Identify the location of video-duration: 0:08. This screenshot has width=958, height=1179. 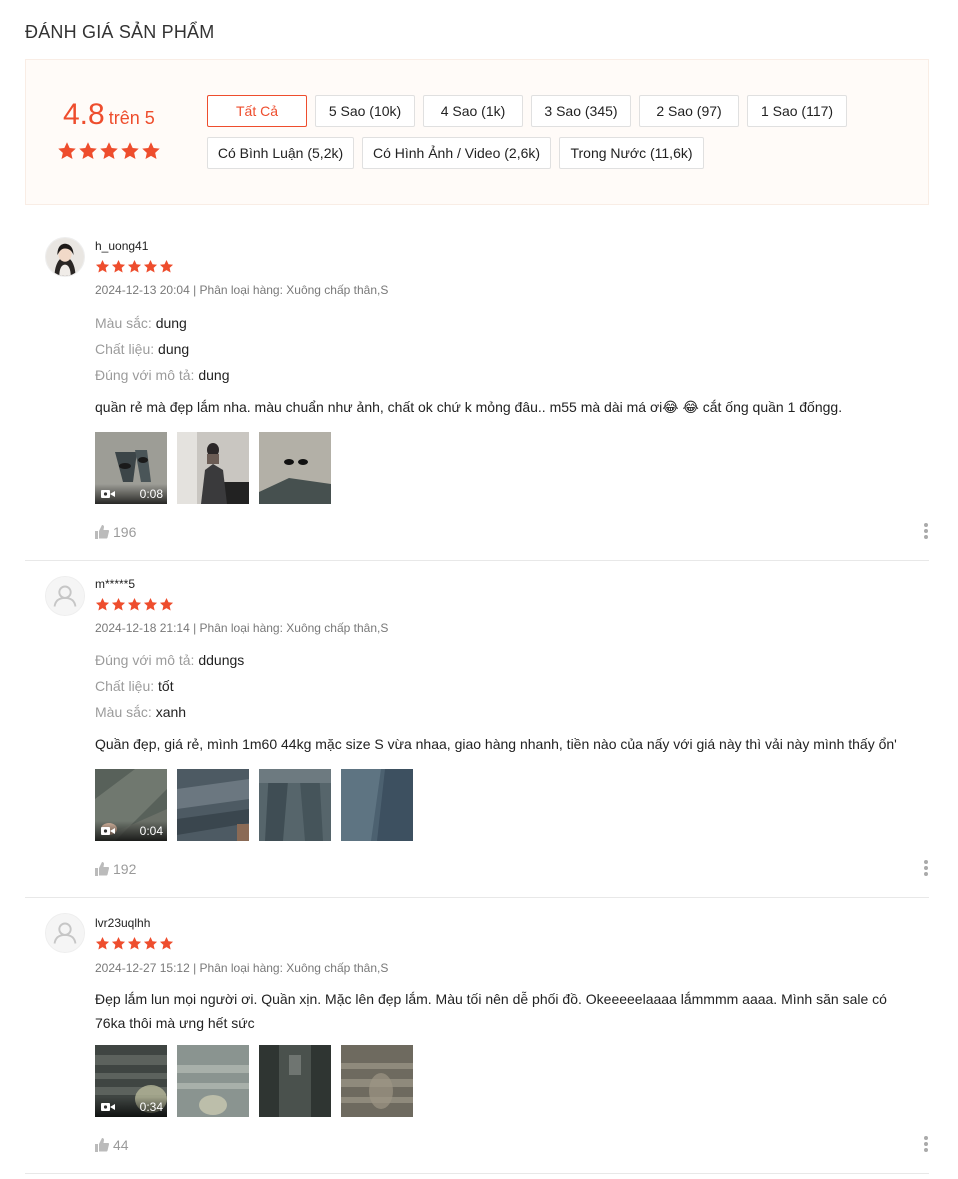
(151, 494).